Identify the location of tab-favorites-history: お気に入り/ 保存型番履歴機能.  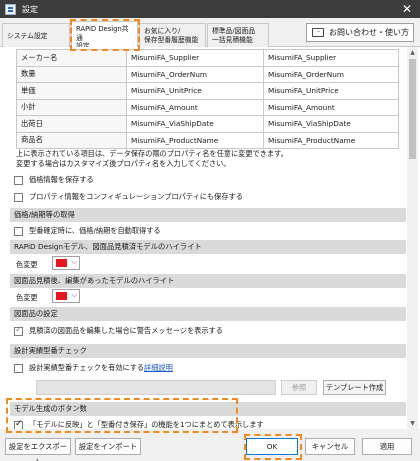
(172, 35).